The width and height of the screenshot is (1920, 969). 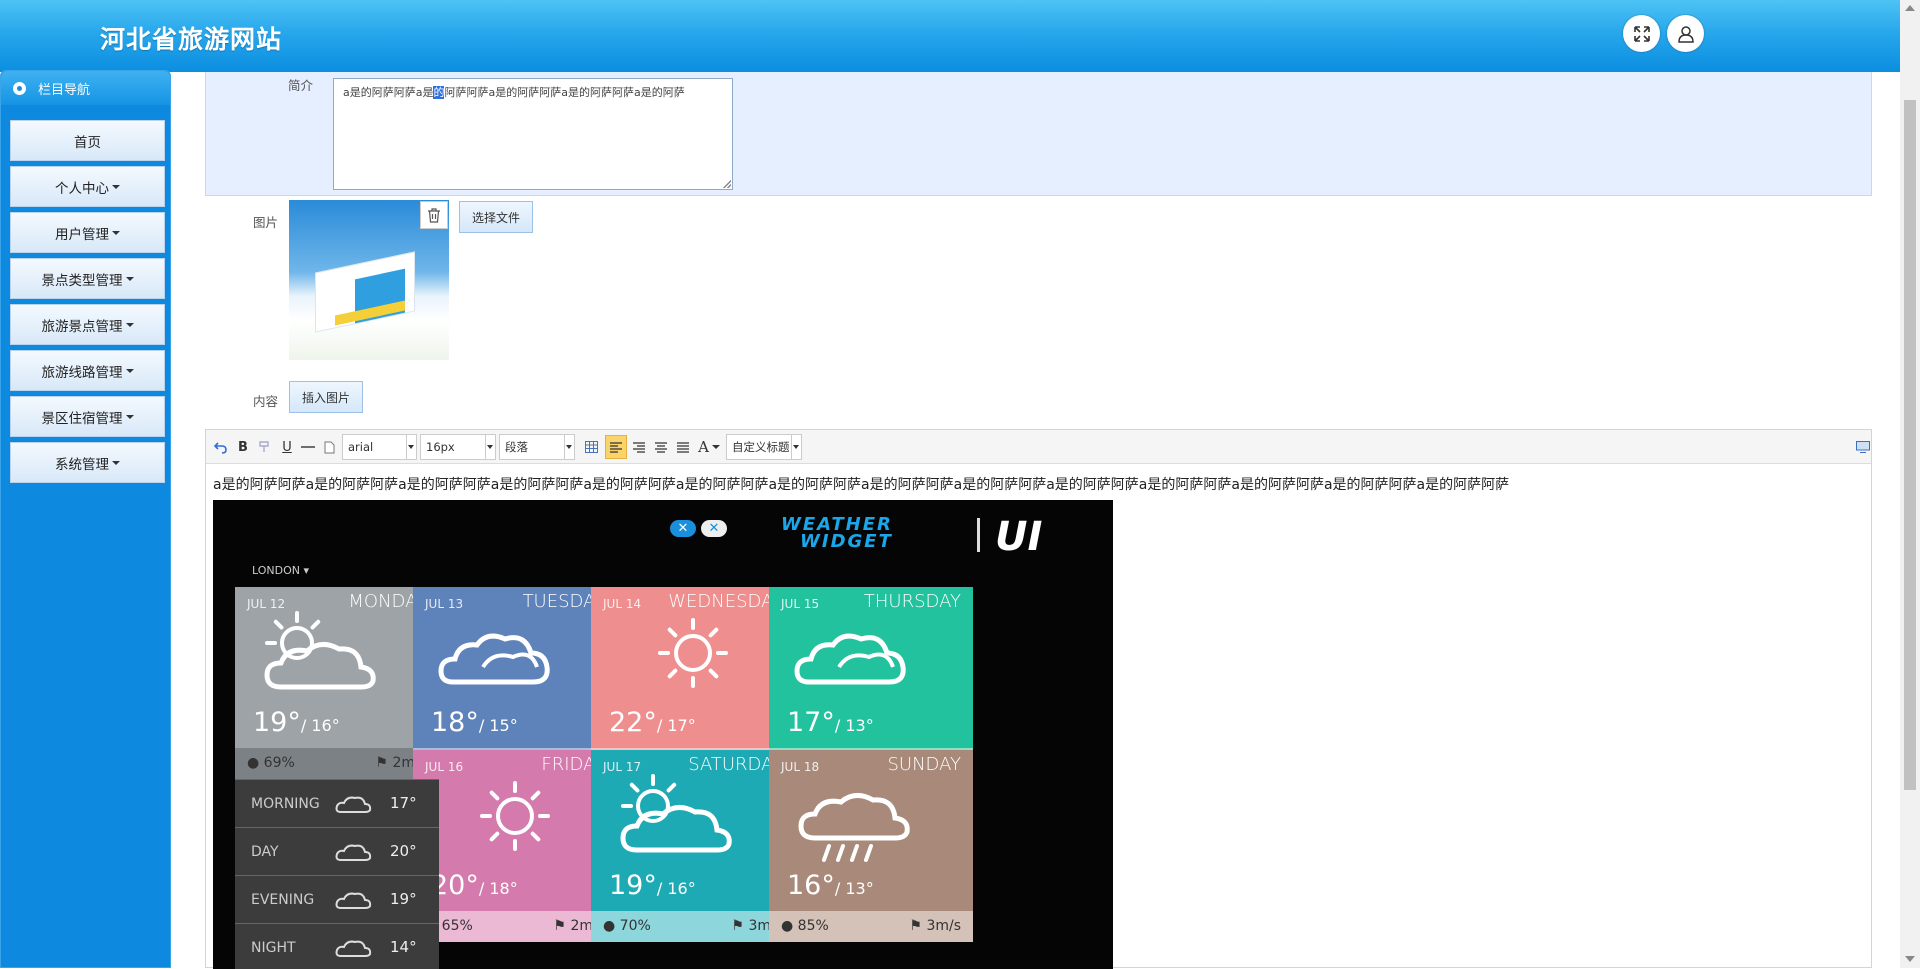 What do you see at coordinates (337, 667) in the screenshot?
I see `card-top: JUL 12 MONDAY 19°/ 16°` at bounding box center [337, 667].